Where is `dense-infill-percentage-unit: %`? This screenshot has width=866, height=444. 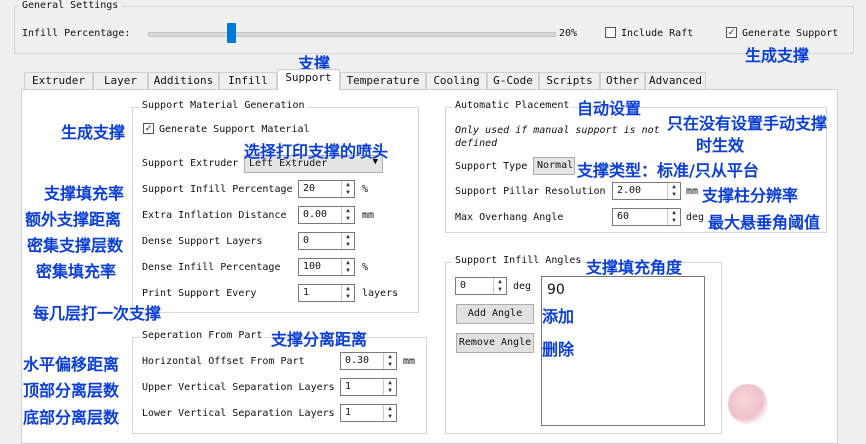 dense-infill-percentage-unit: % is located at coordinates (365, 267).